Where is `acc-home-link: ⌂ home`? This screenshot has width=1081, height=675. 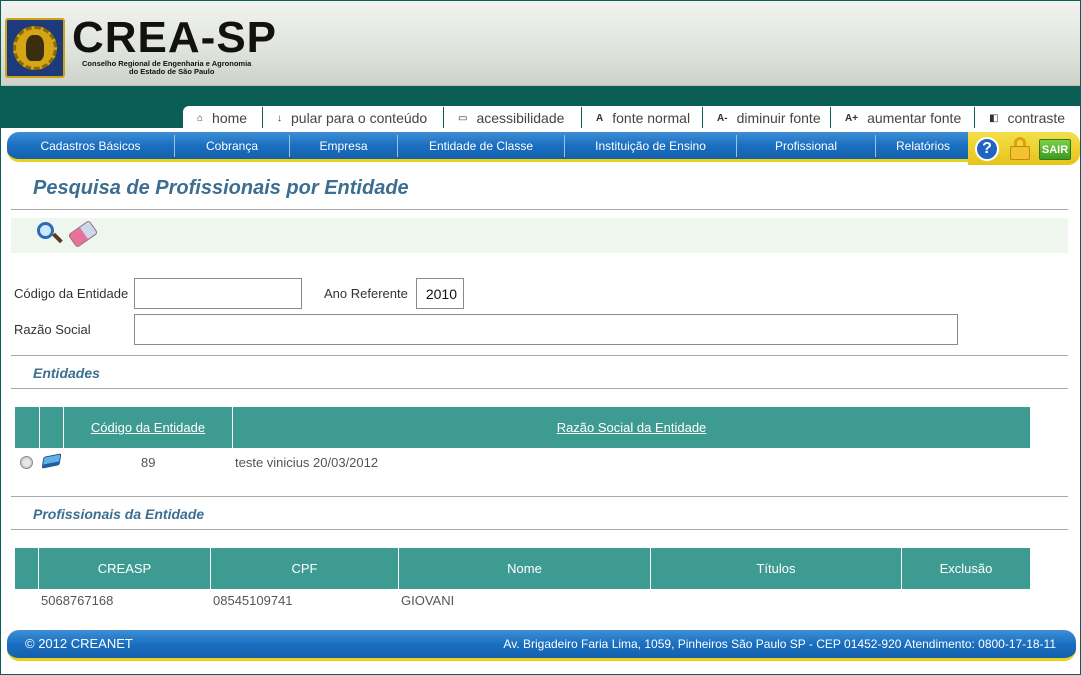
acc-home-link: ⌂ home is located at coordinates (223, 118).